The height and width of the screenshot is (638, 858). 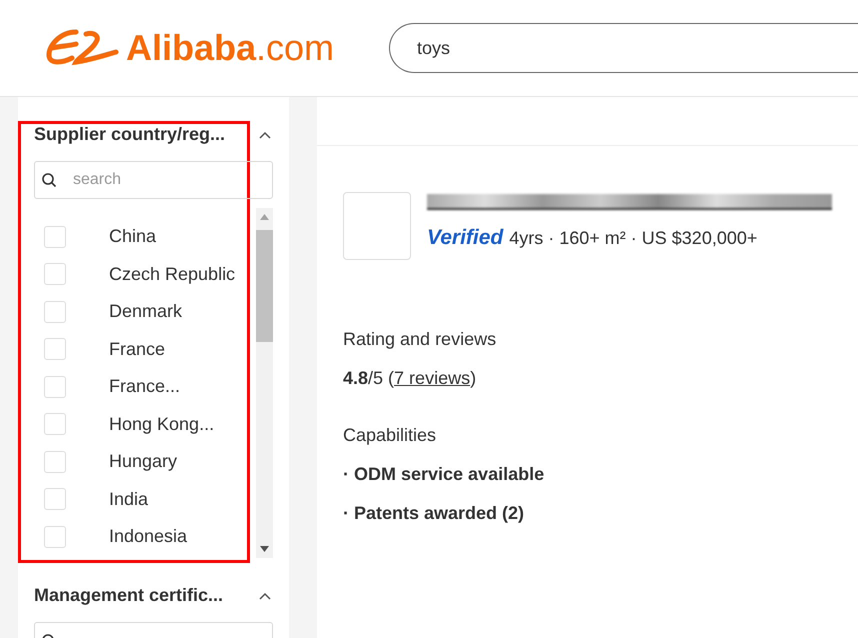 I want to click on scrollbar, so click(x=264, y=383).